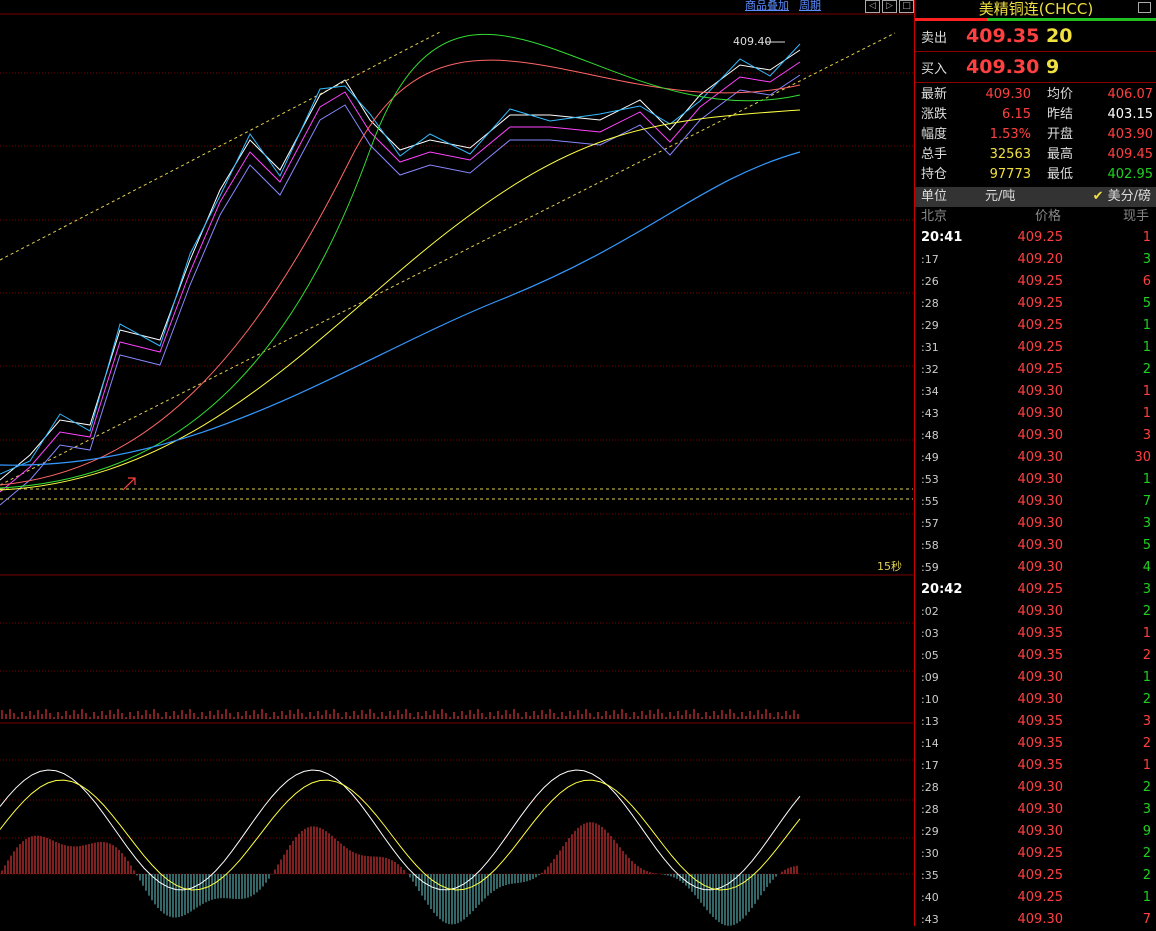  What do you see at coordinates (930, 875) in the screenshot?
I see `tick-time: :35` at bounding box center [930, 875].